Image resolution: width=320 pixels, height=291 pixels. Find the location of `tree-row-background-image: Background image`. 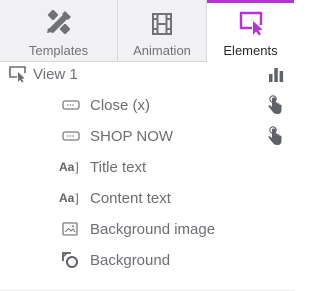

tree-row-background-image: Background image is located at coordinates (147, 229).